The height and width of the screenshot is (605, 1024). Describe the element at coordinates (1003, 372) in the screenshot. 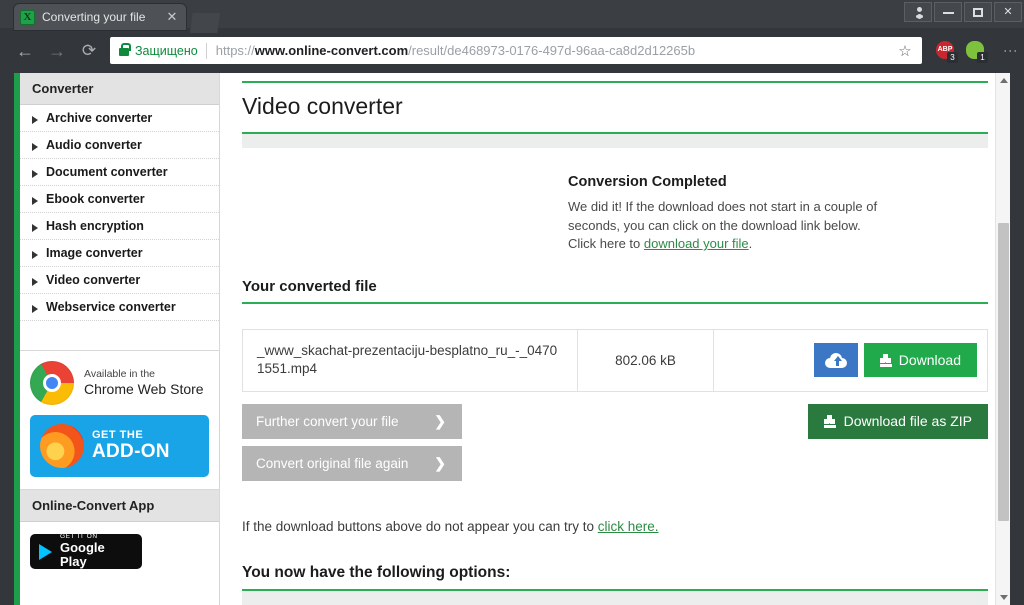

I see `scrollbar-thumb` at that location.